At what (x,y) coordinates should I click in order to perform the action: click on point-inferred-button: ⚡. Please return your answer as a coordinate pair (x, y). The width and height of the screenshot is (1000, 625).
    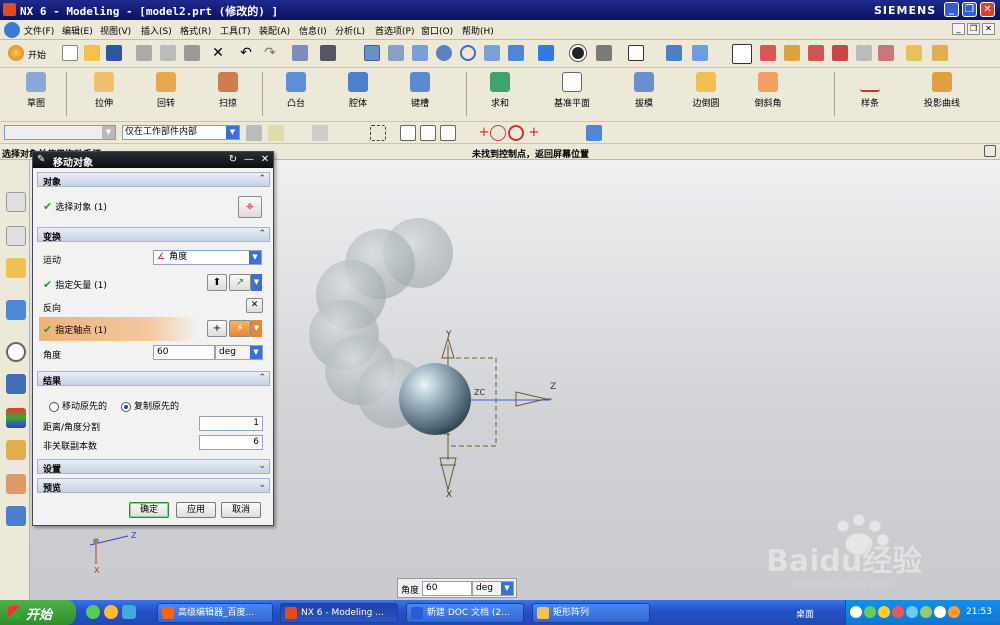
    Looking at the image, I should click on (240, 328).